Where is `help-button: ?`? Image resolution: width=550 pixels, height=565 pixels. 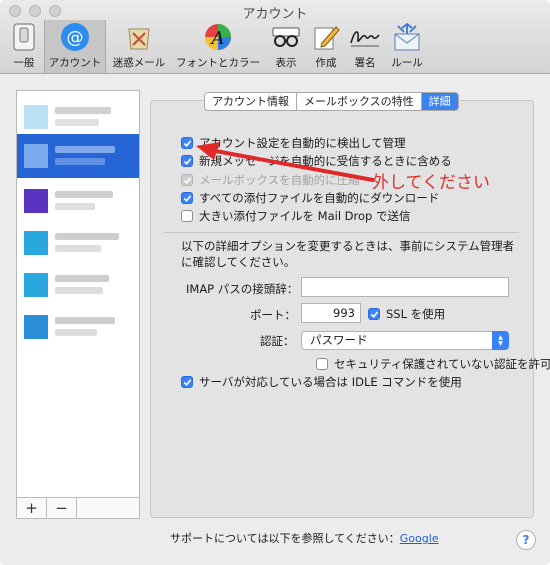 help-button: ? is located at coordinates (526, 540).